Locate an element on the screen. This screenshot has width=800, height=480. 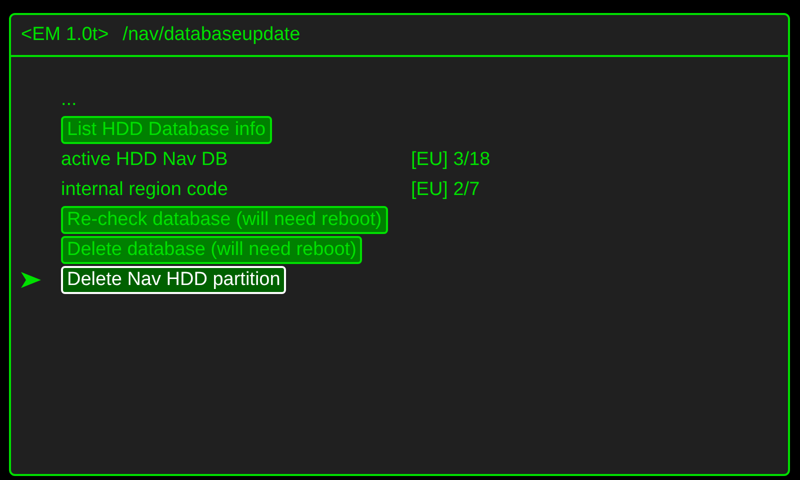
menu-button: Delete Nav HDD partition is located at coordinates (173, 280).